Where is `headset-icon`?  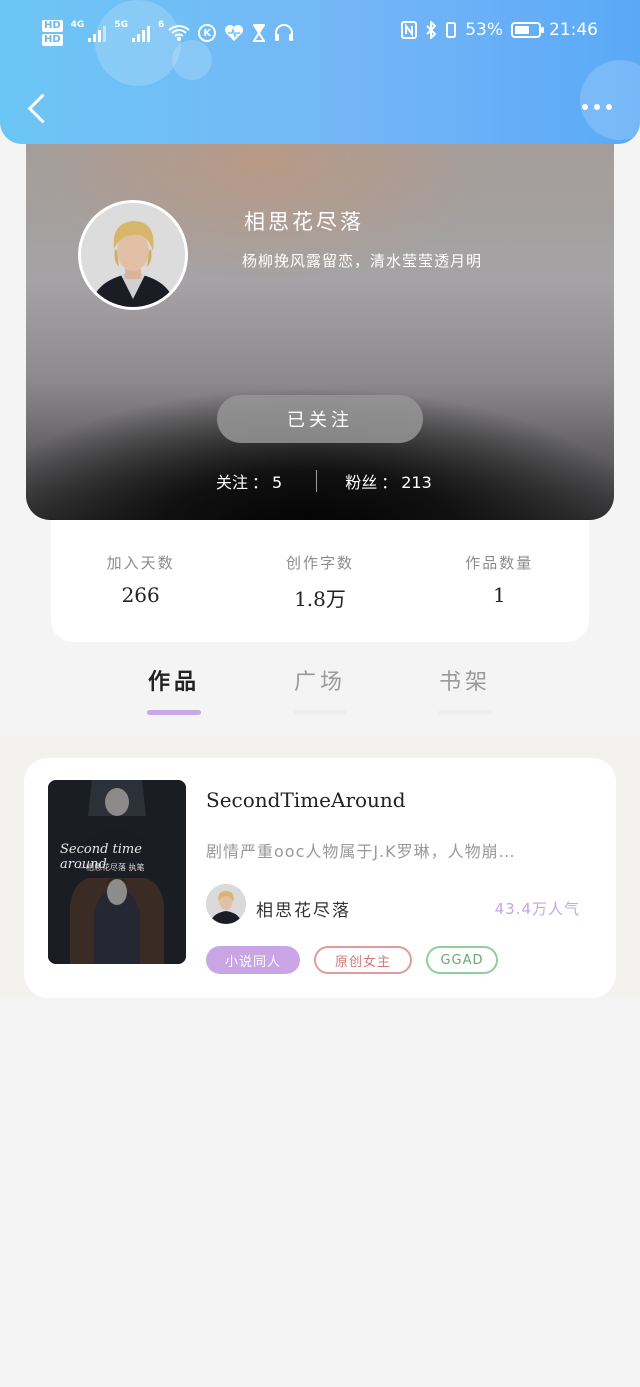 headset-icon is located at coordinates (284, 32).